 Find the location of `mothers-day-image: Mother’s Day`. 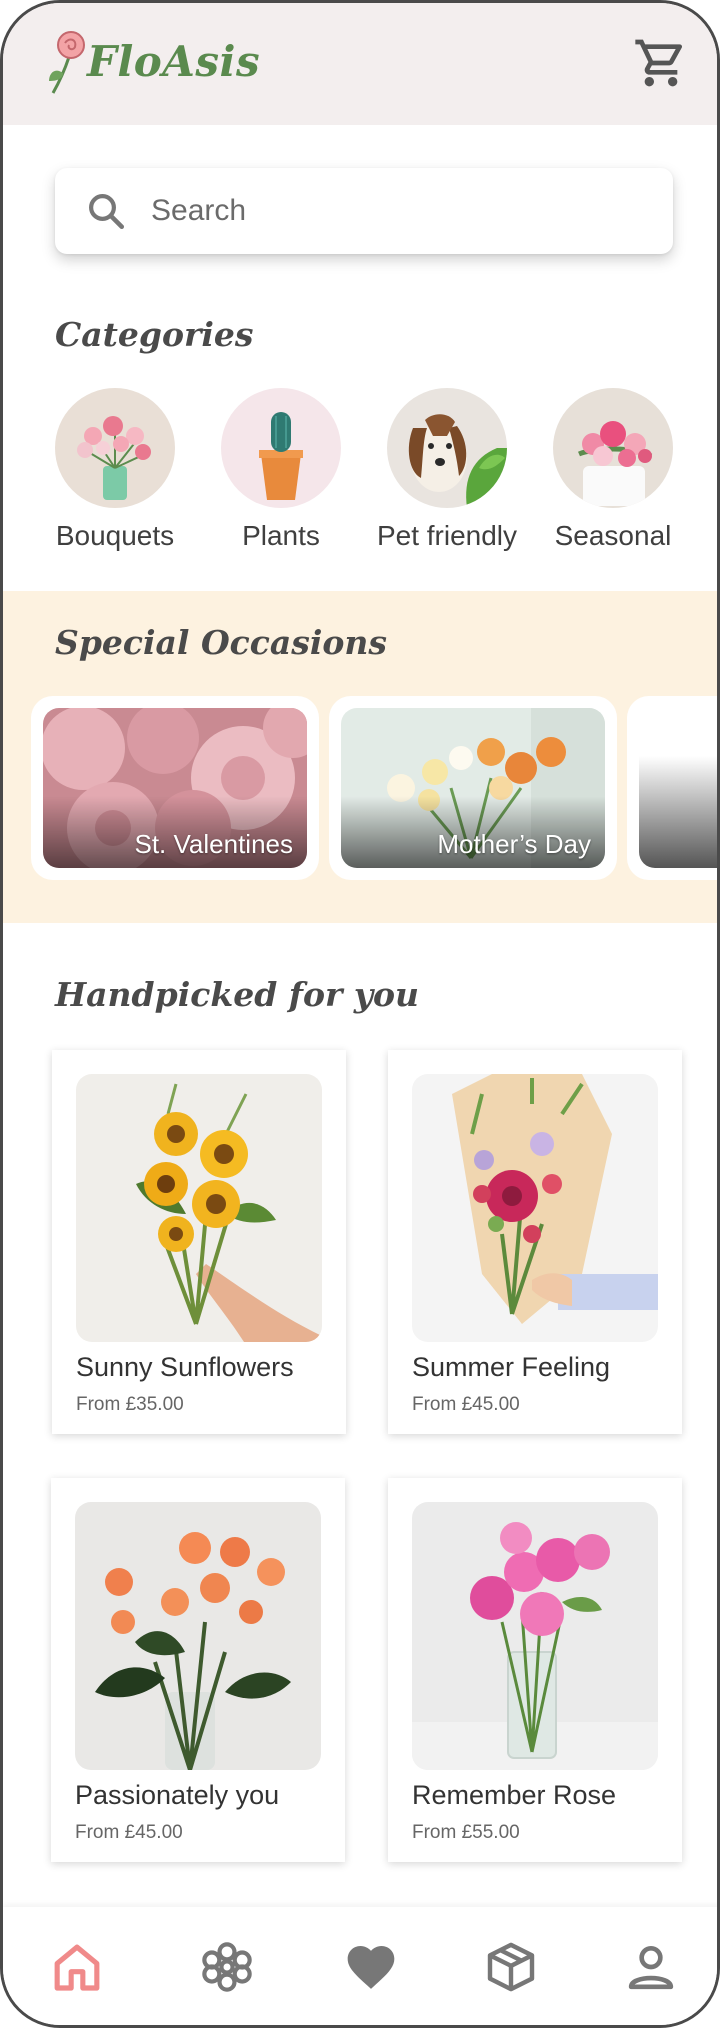

mothers-day-image: Mother’s Day is located at coordinates (473, 788).